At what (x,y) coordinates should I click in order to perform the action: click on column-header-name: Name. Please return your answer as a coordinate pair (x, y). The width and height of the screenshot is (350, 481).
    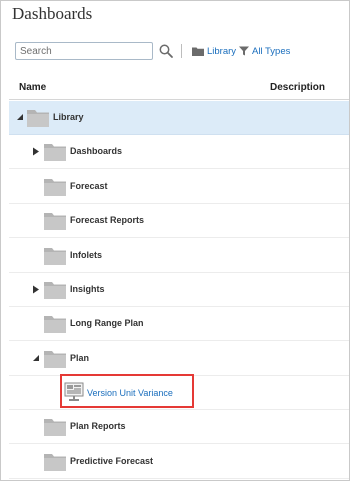
    Looking at the image, I should click on (32, 87).